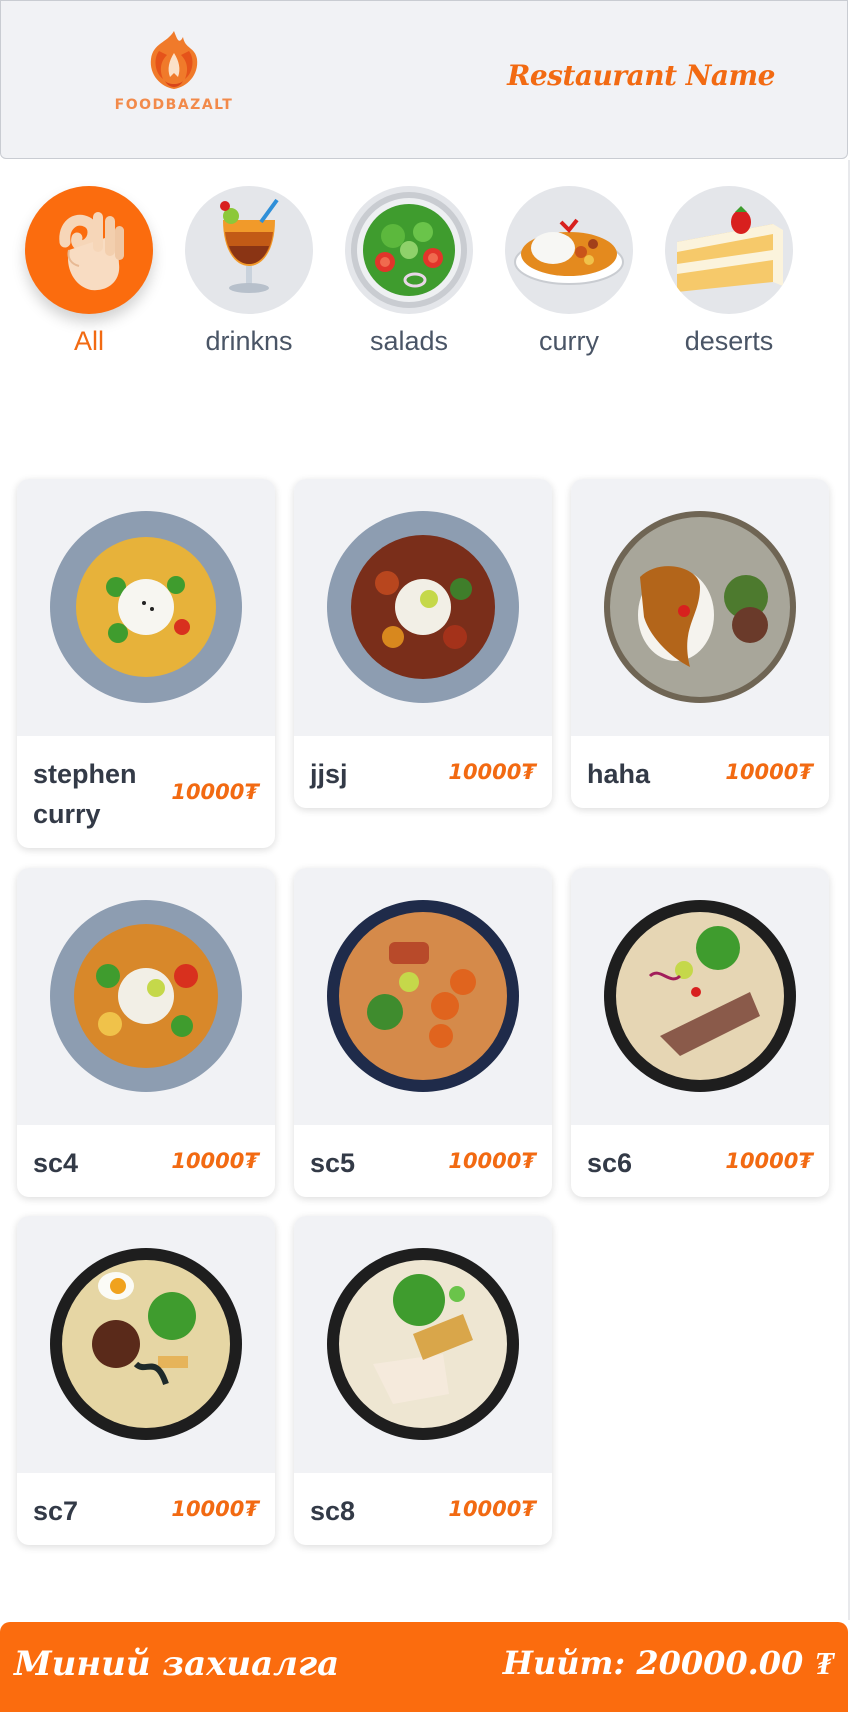 The width and height of the screenshot is (850, 1712). Describe the element at coordinates (668, 1663) in the screenshot. I see `order-total: Нийт: 20000.00 ₮` at that location.